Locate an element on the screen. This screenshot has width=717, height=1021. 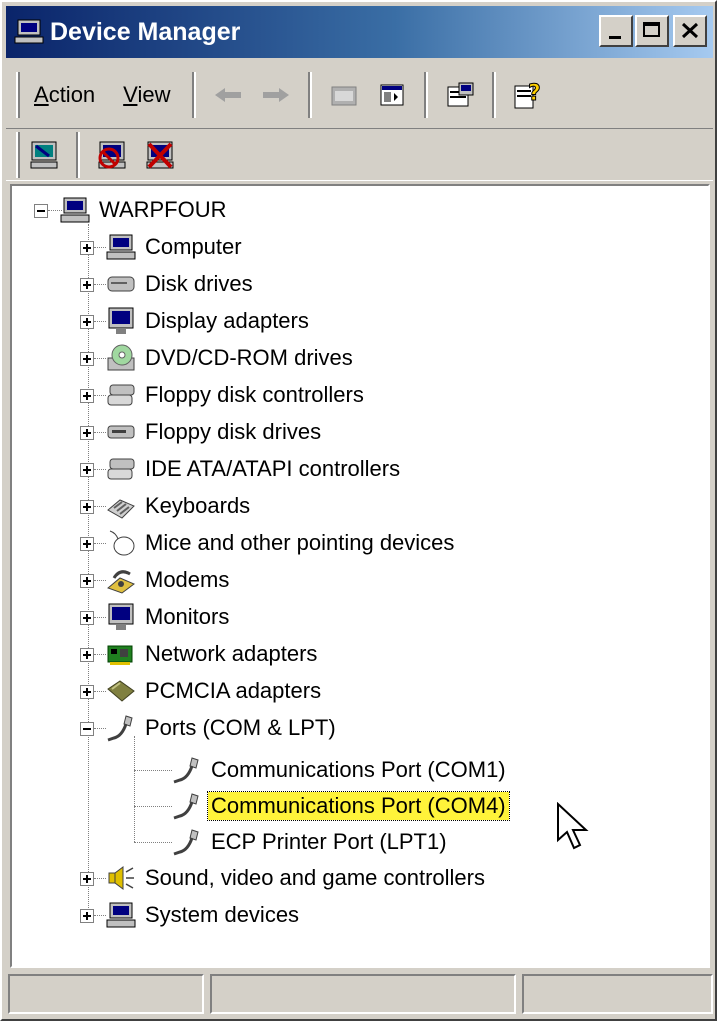
mouse-pointer-icon is located at coordinates (573, 826).